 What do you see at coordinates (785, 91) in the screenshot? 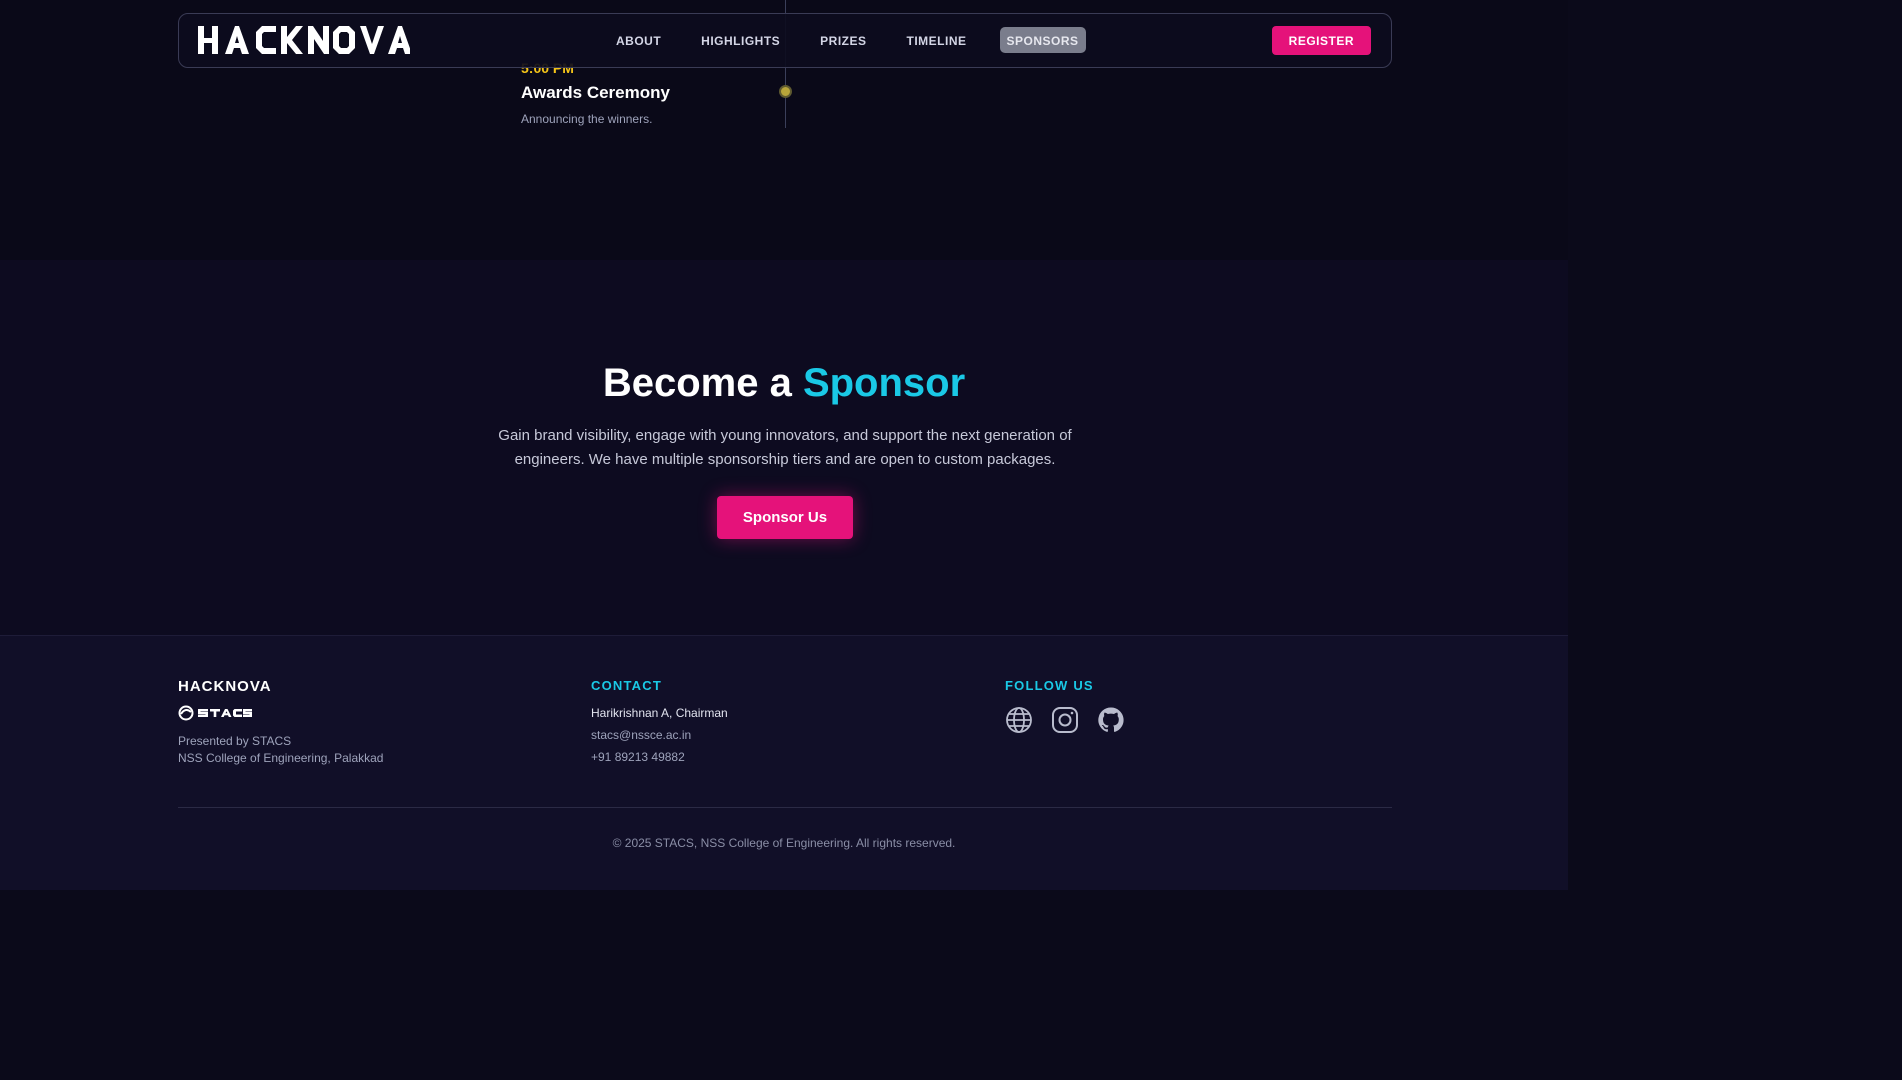
I see `timeline-dot` at bounding box center [785, 91].